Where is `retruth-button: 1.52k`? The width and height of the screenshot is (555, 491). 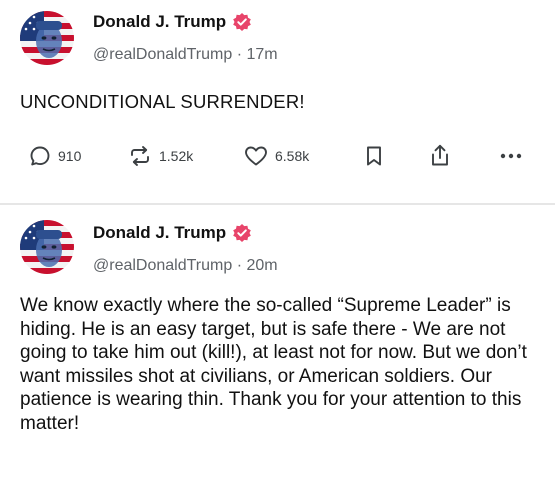
retruth-button: 1.52k is located at coordinates (160, 156).